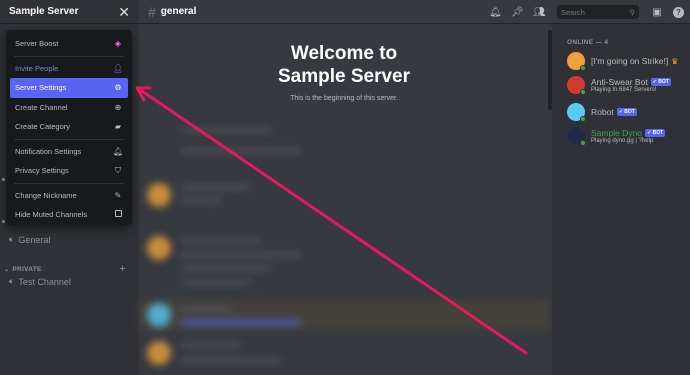 This screenshot has height=375, width=690. What do you see at coordinates (675, 61) in the screenshot?
I see `crown-icon: ♛` at bounding box center [675, 61].